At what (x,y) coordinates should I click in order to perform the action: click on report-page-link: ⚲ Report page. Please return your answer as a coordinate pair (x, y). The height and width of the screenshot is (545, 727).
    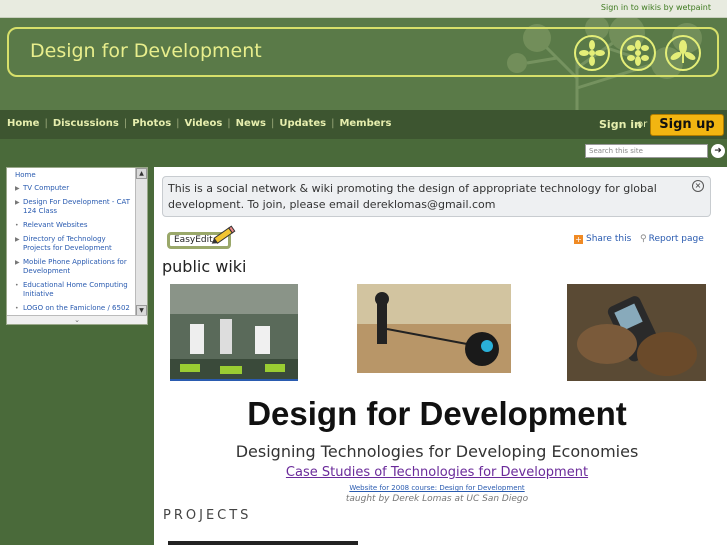
    Looking at the image, I should click on (672, 239).